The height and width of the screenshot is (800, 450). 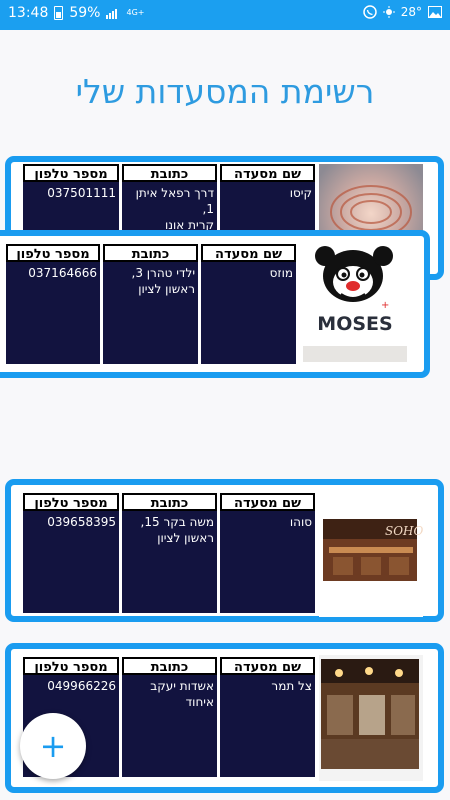 What do you see at coordinates (371, 718) in the screenshot?
I see `restaurant-photo-tzel-tamar` at bounding box center [371, 718].